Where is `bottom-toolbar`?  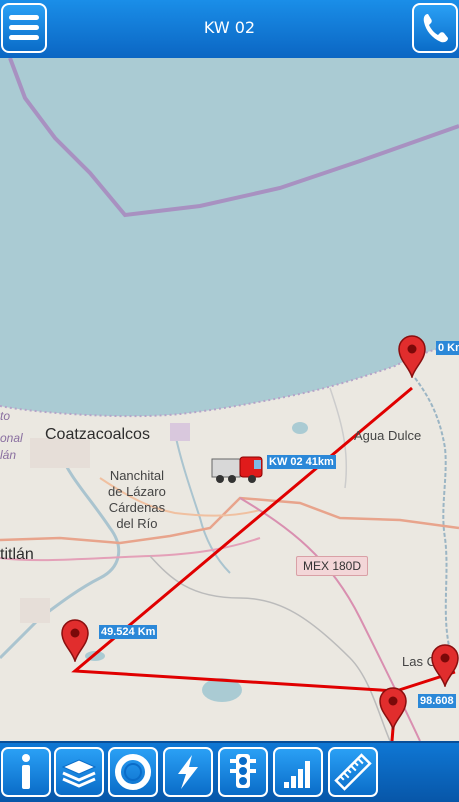 bottom-toolbar is located at coordinates (229, 771).